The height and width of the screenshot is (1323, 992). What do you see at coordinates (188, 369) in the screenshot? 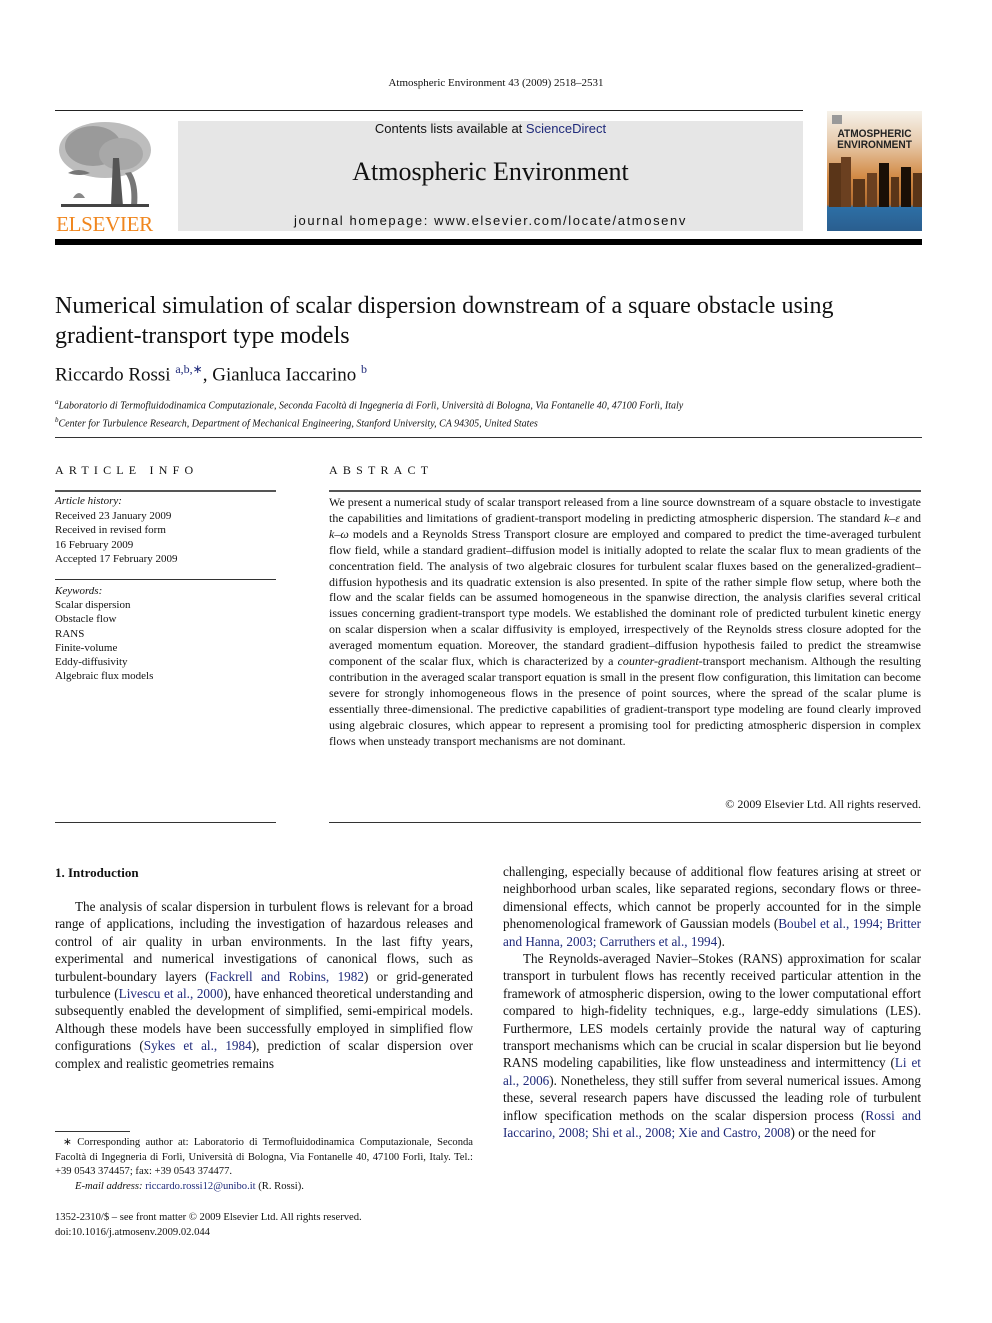
I see `author-affiliation-marks: a,b,∗` at bounding box center [188, 369].